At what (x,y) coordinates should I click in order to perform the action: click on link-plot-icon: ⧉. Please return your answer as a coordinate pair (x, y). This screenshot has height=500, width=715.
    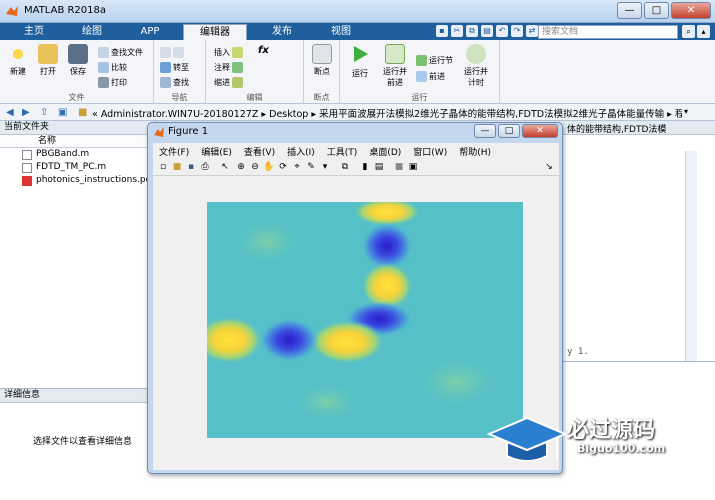
    Looking at the image, I should click on (345, 167).